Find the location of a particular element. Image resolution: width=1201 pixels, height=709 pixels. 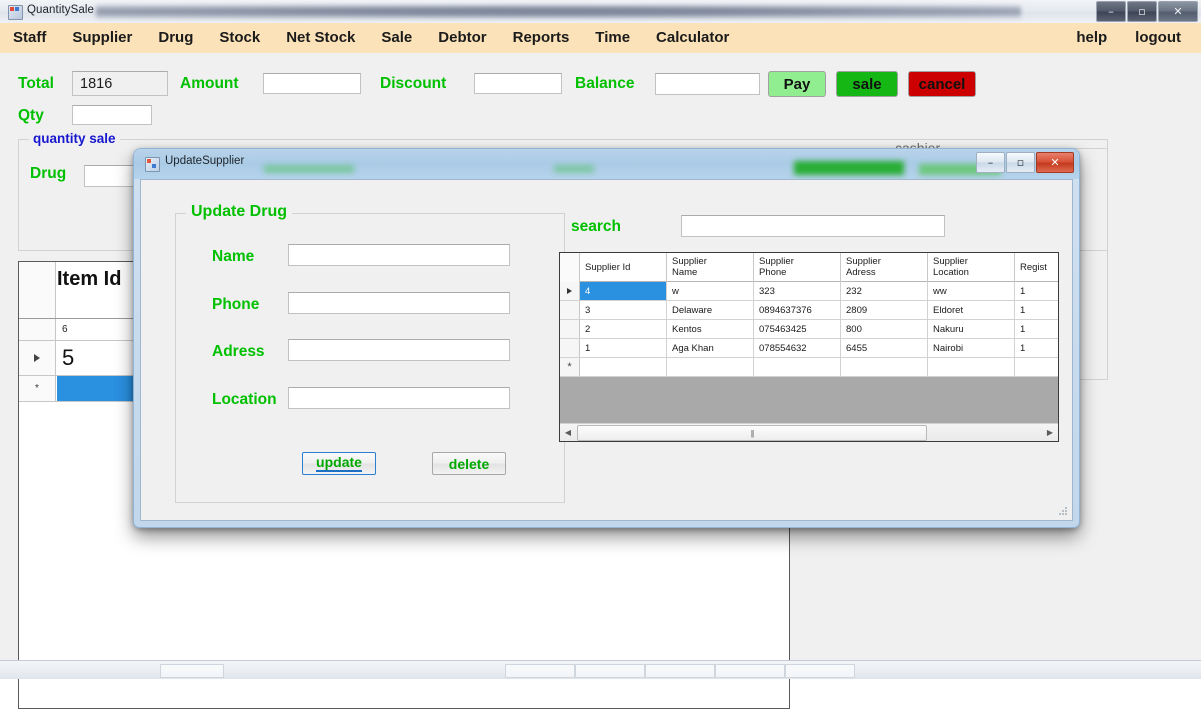

cell-supplier-name: Kentos is located at coordinates (710, 329).